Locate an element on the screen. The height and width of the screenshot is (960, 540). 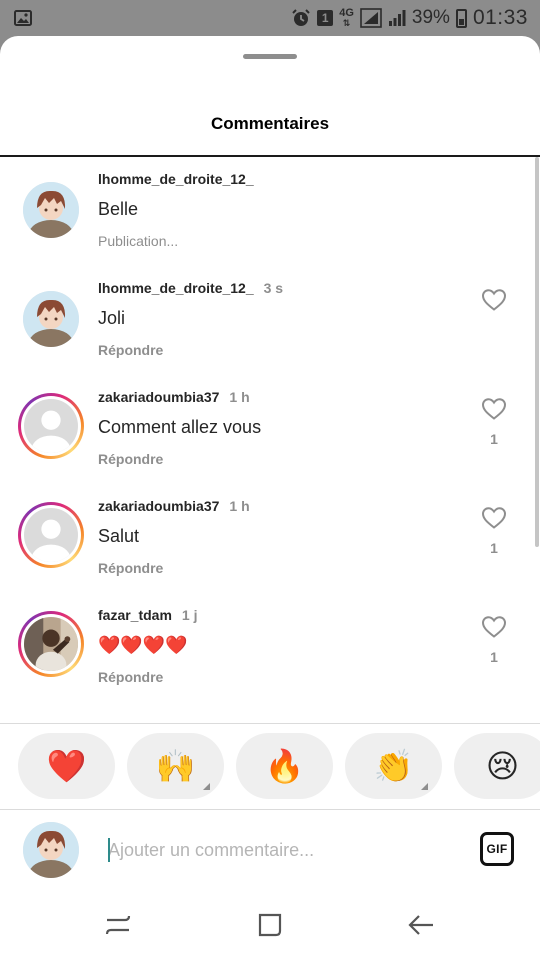
comment-composer: GIF is located at coordinates (270, 850).